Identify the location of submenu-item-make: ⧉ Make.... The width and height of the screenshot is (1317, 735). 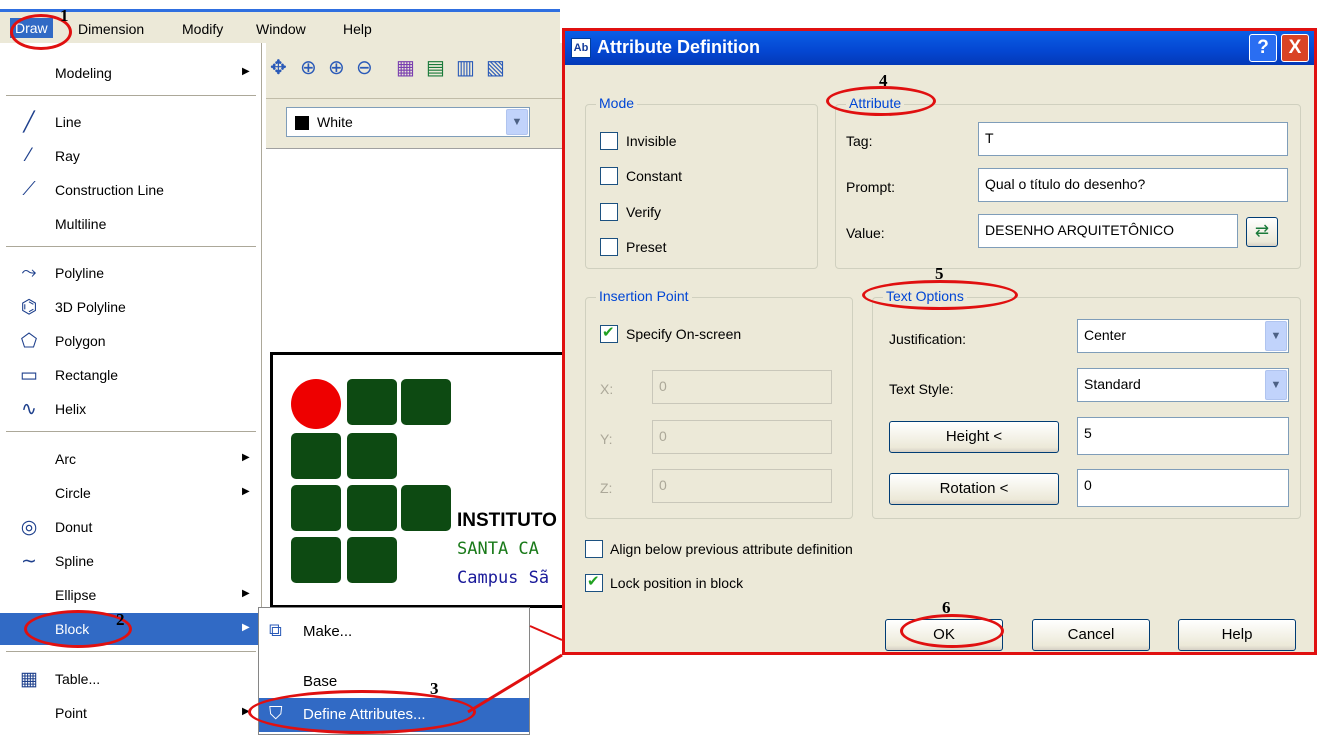
(394, 632).